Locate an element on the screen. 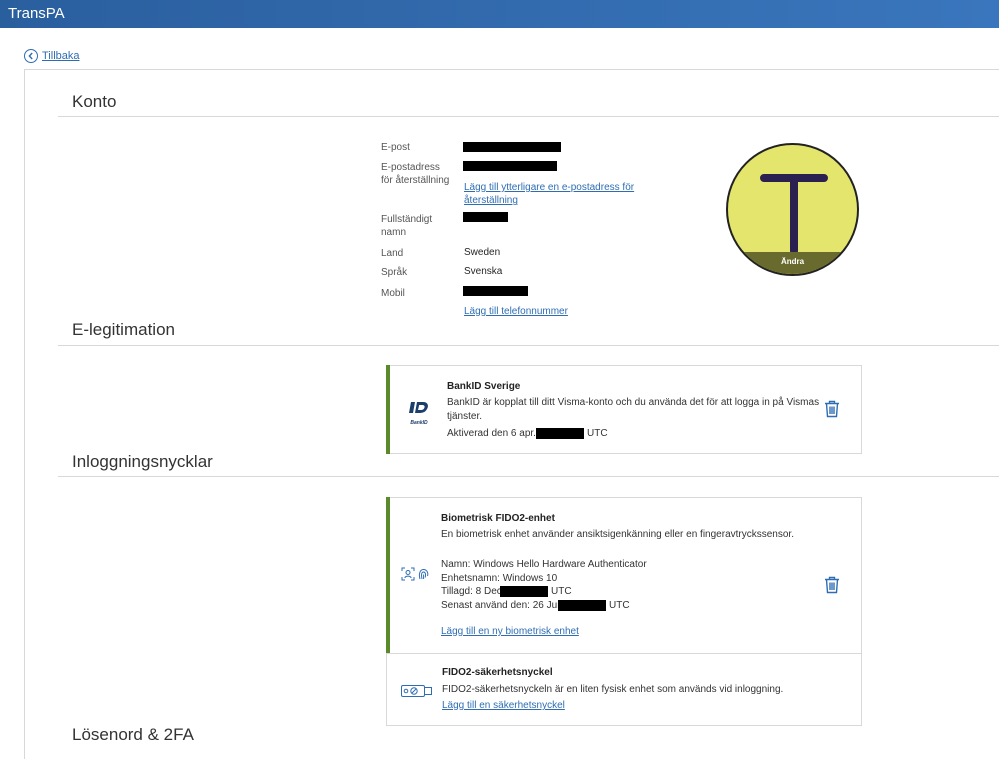  redacted-email is located at coordinates (512, 147).